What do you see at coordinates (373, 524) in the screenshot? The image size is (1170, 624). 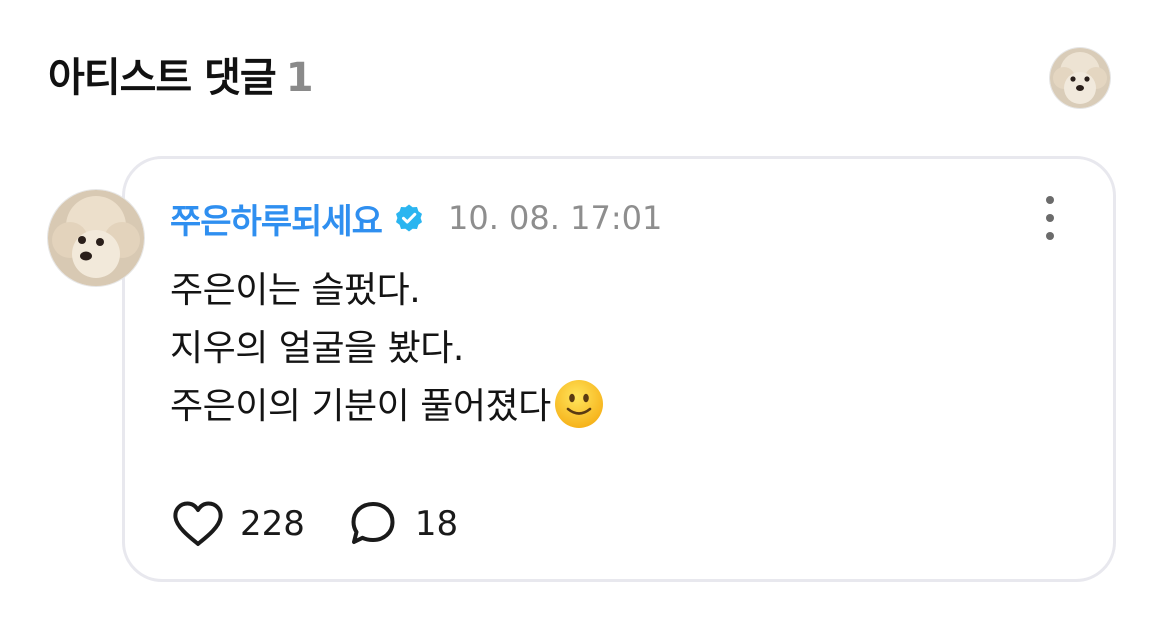 I see `speech-bubble-icon` at bounding box center [373, 524].